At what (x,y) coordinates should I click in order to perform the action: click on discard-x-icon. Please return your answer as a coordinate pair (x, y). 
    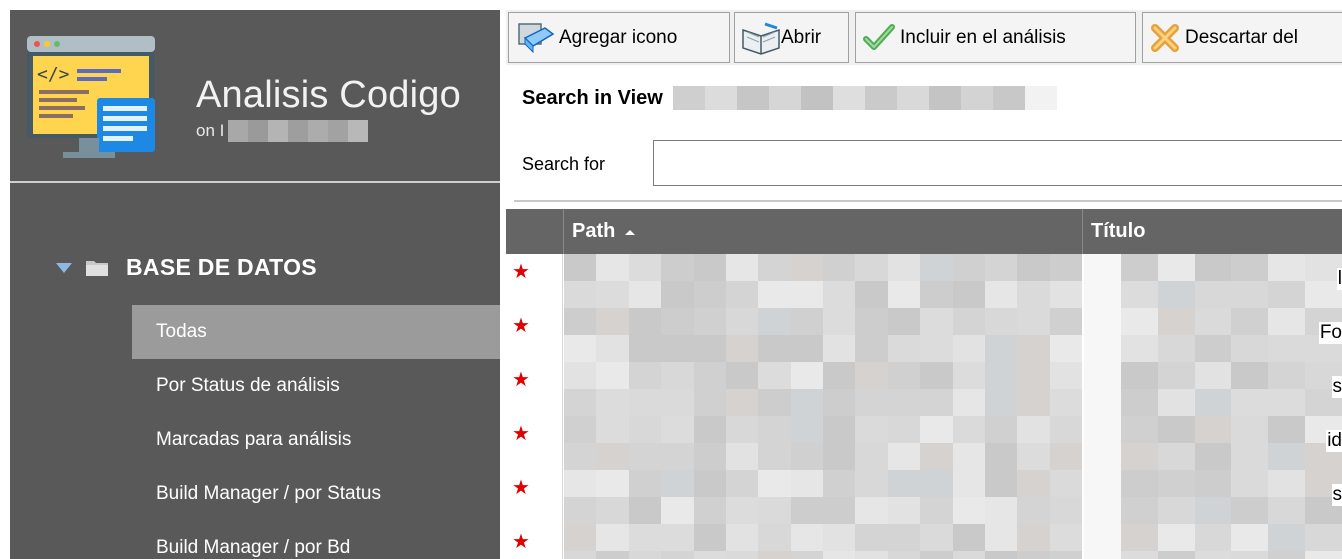
    Looking at the image, I should click on (1165, 37).